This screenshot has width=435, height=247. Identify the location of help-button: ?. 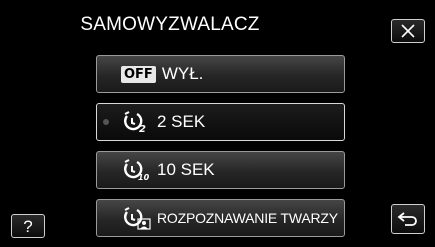
(28, 226).